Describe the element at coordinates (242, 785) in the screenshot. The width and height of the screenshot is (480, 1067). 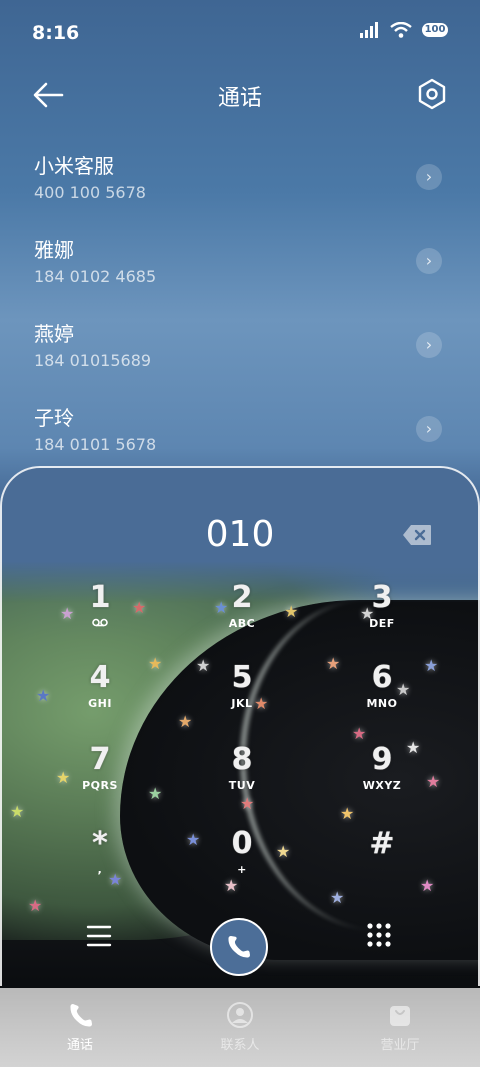
I see `key-letters: TUV` at that location.